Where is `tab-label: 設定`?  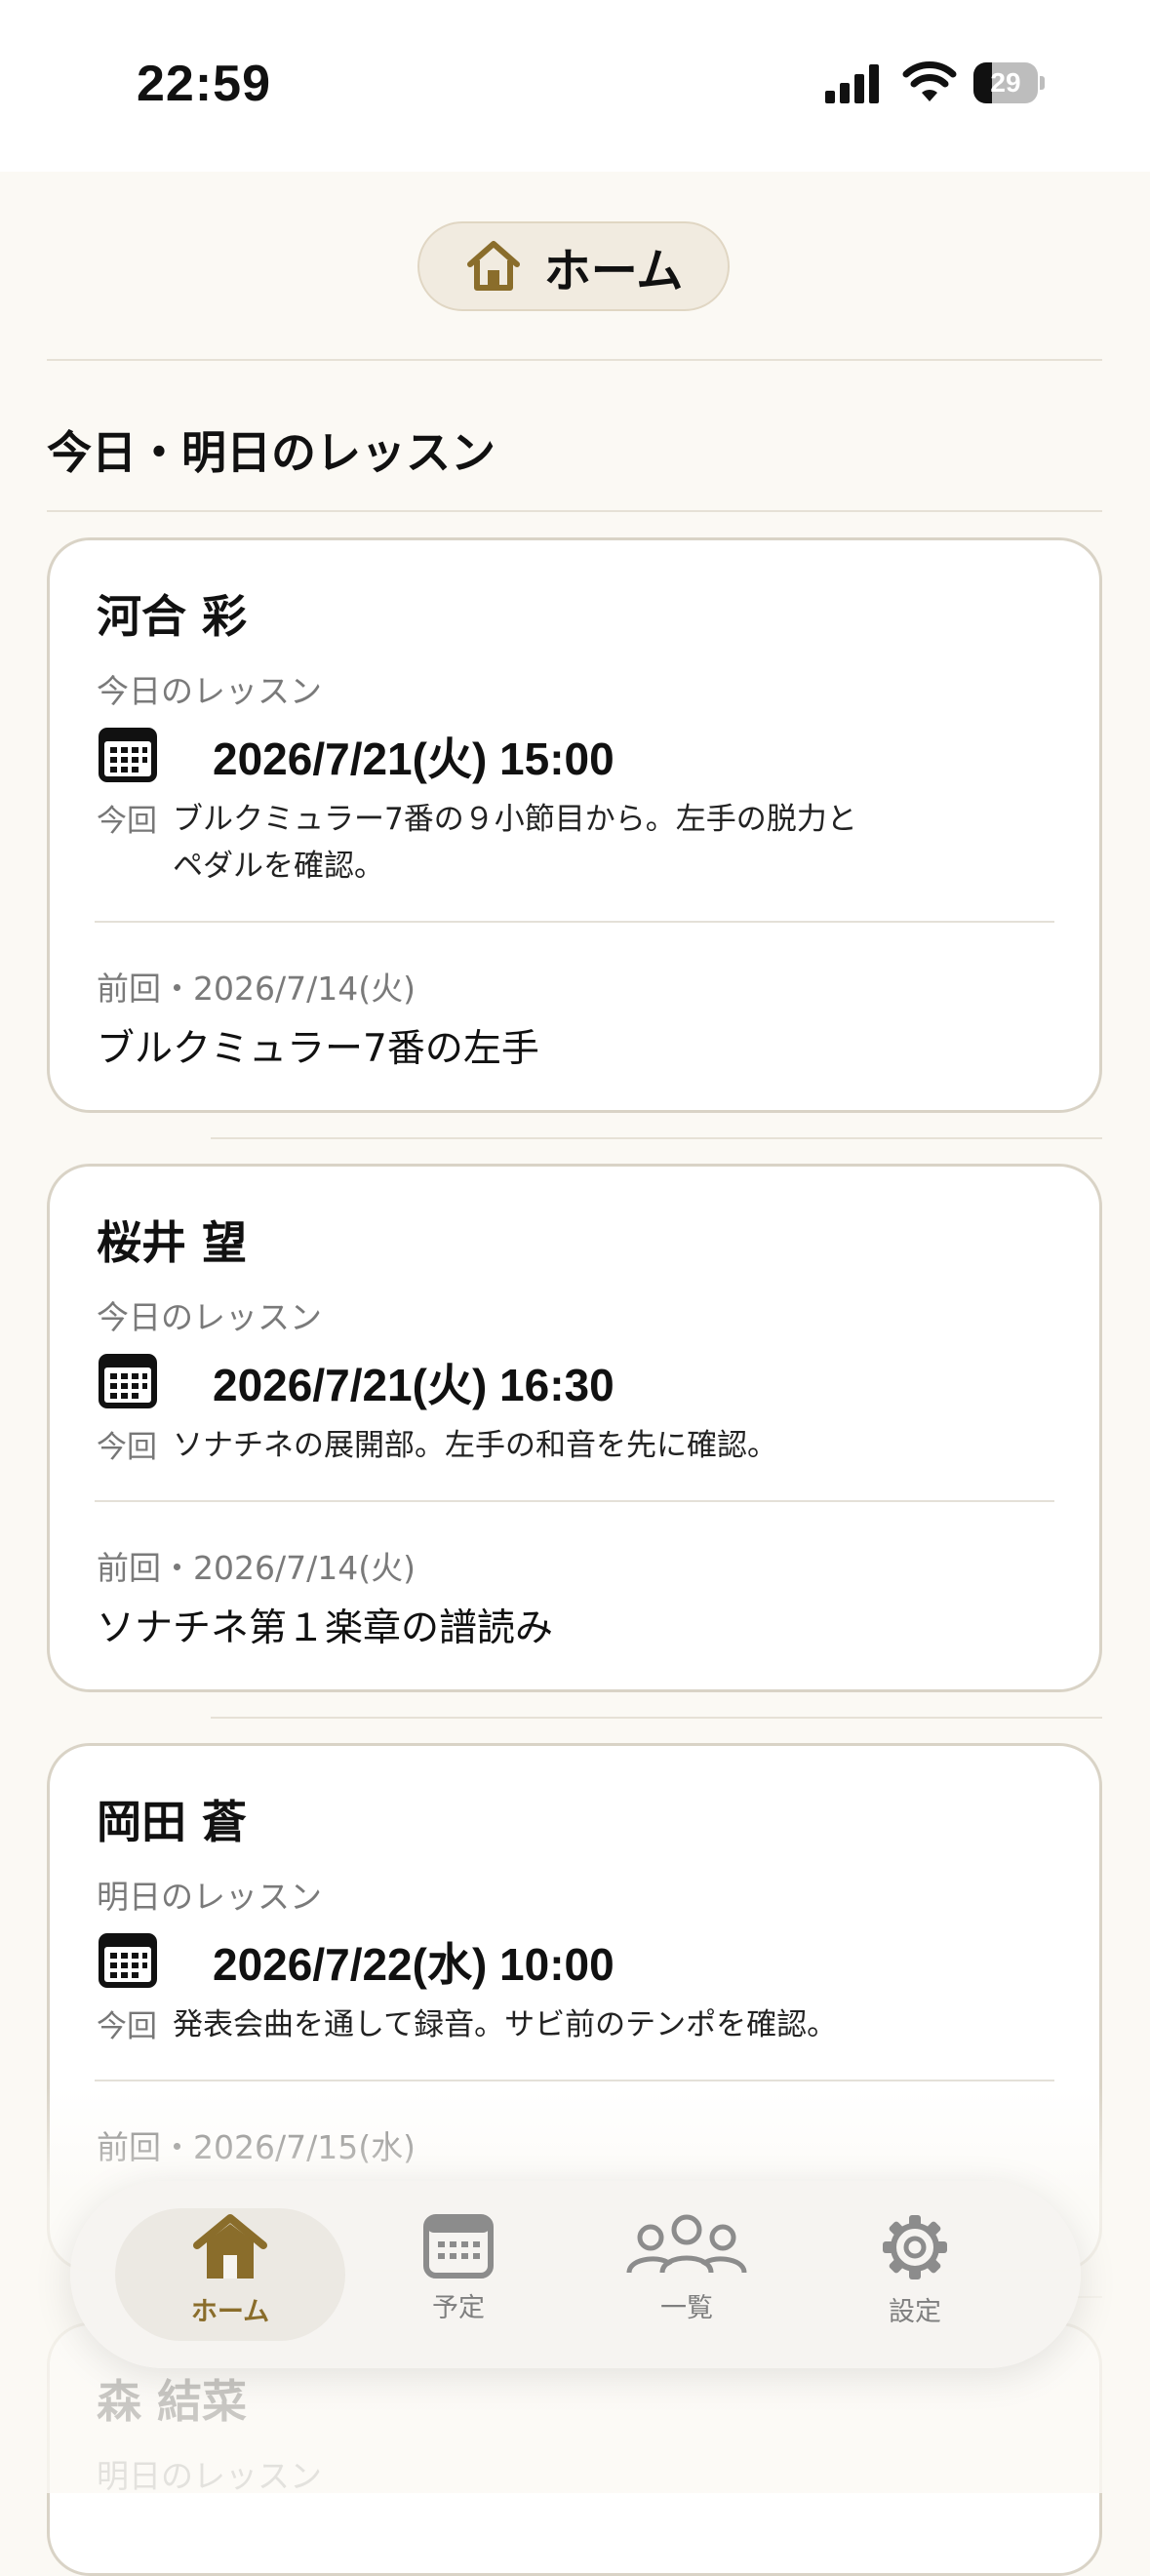 tab-label: 設定 is located at coordinates (915, 2312).